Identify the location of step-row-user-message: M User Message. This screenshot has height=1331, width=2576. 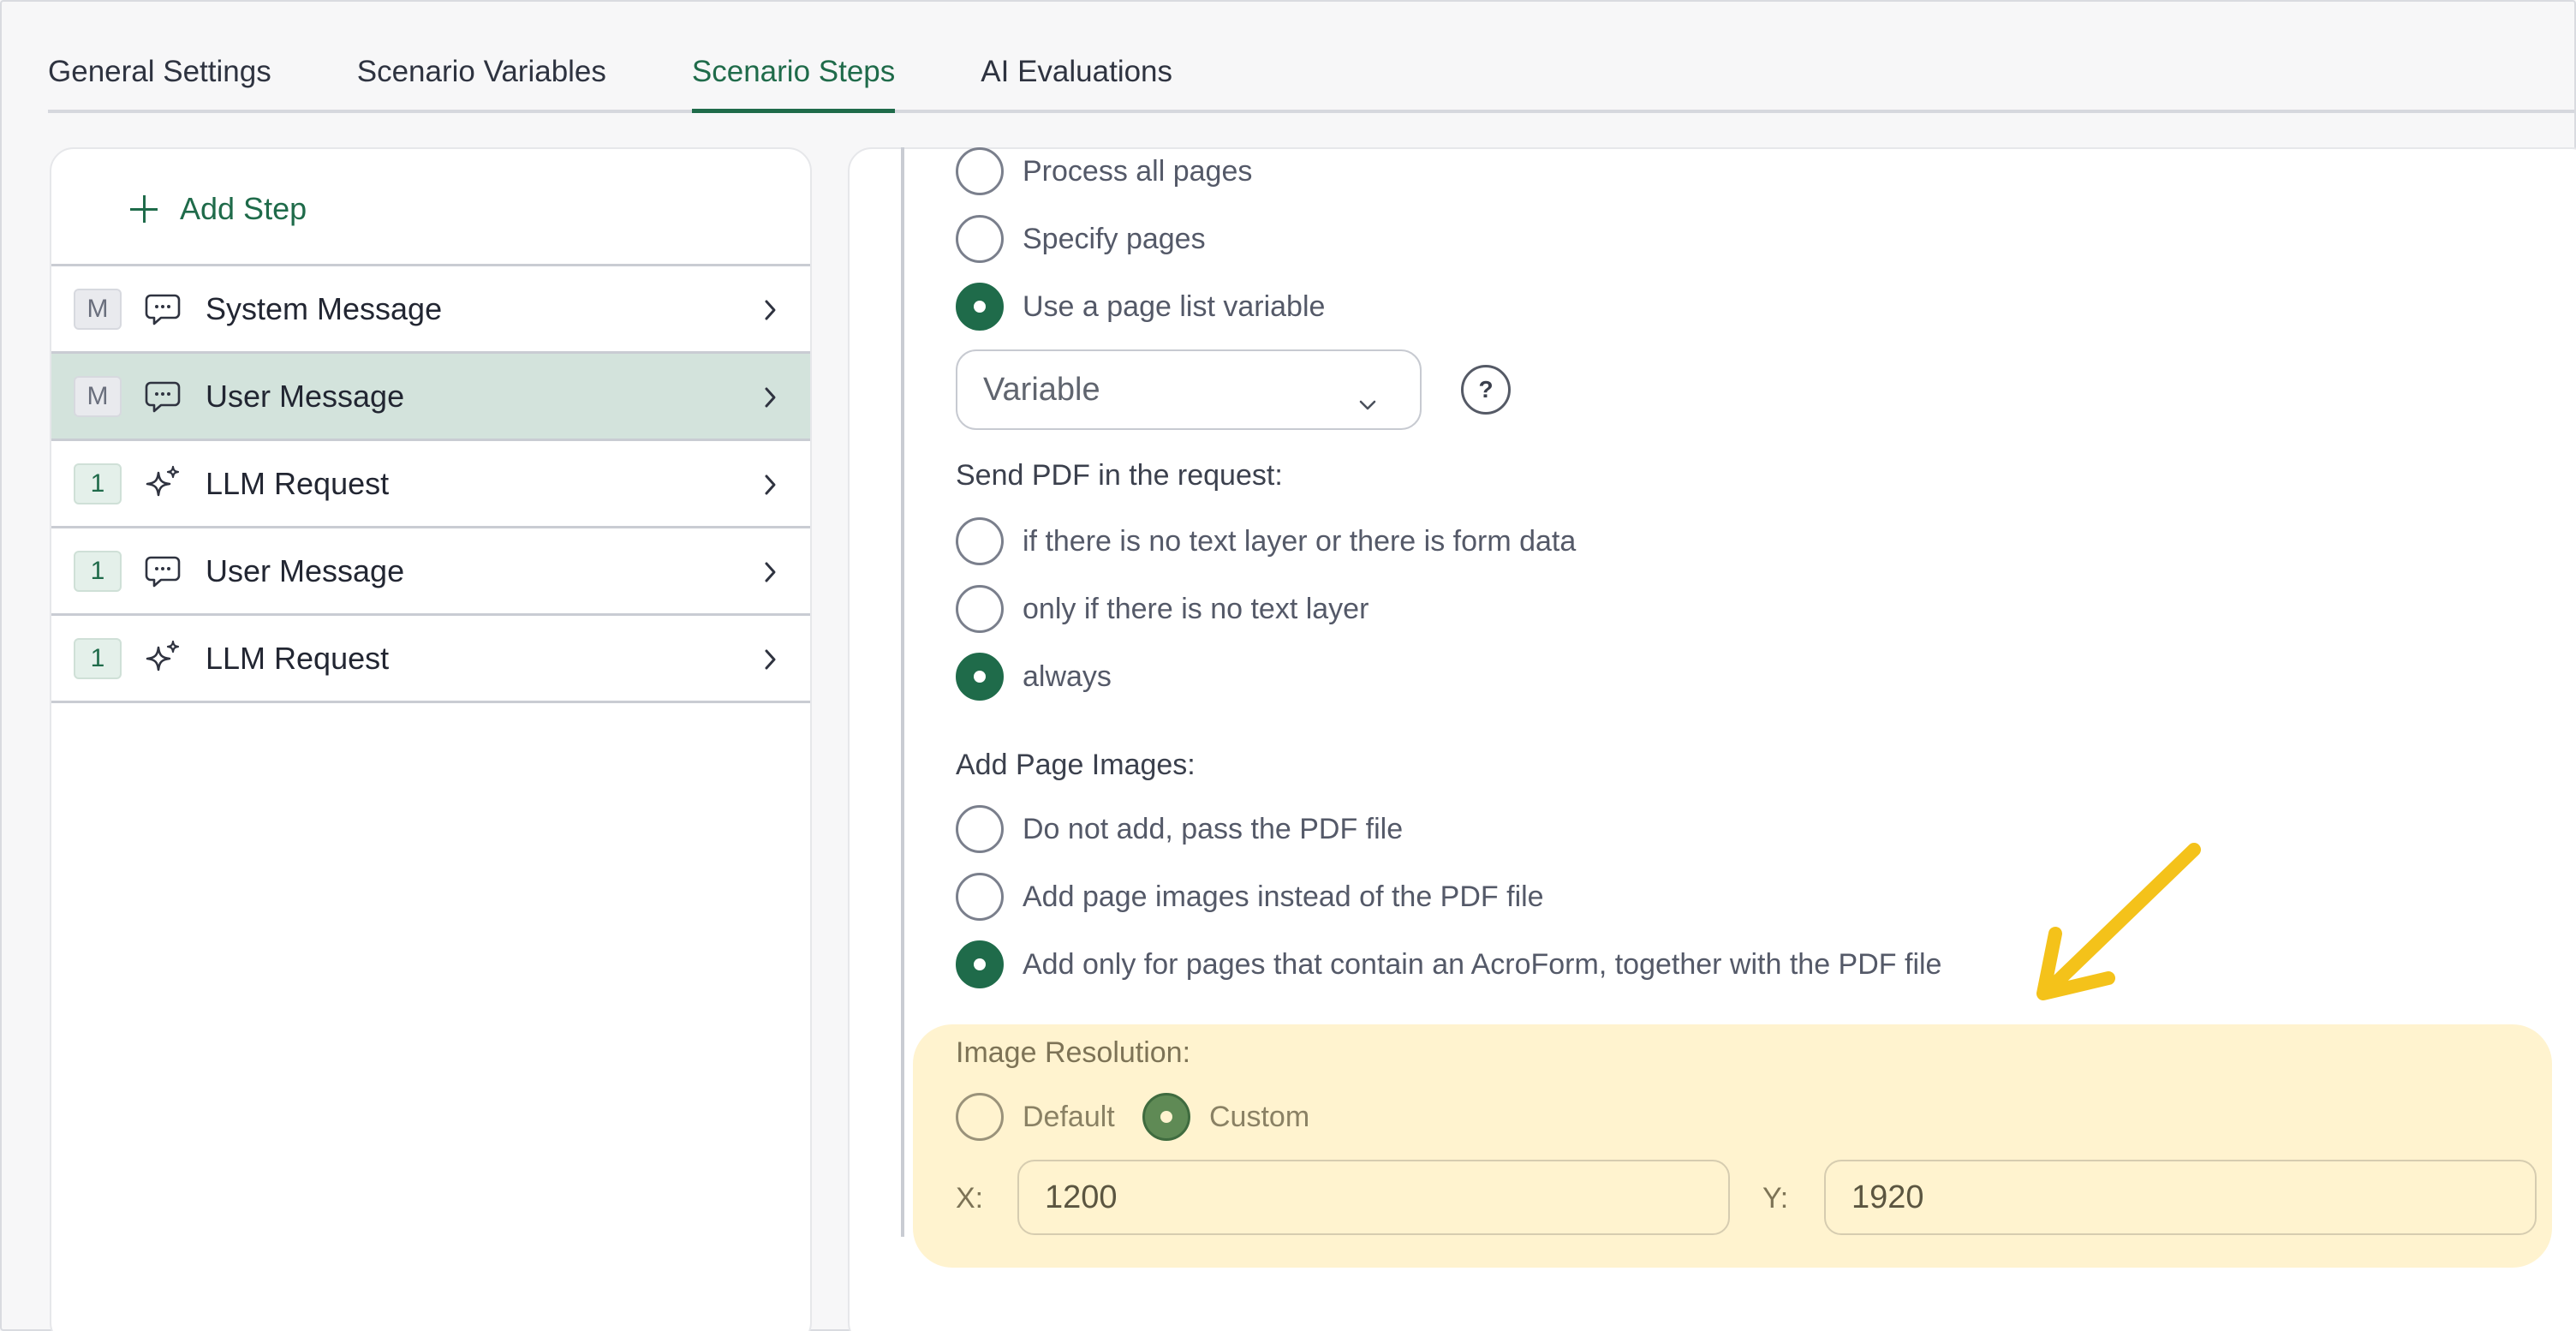
(431, 397).